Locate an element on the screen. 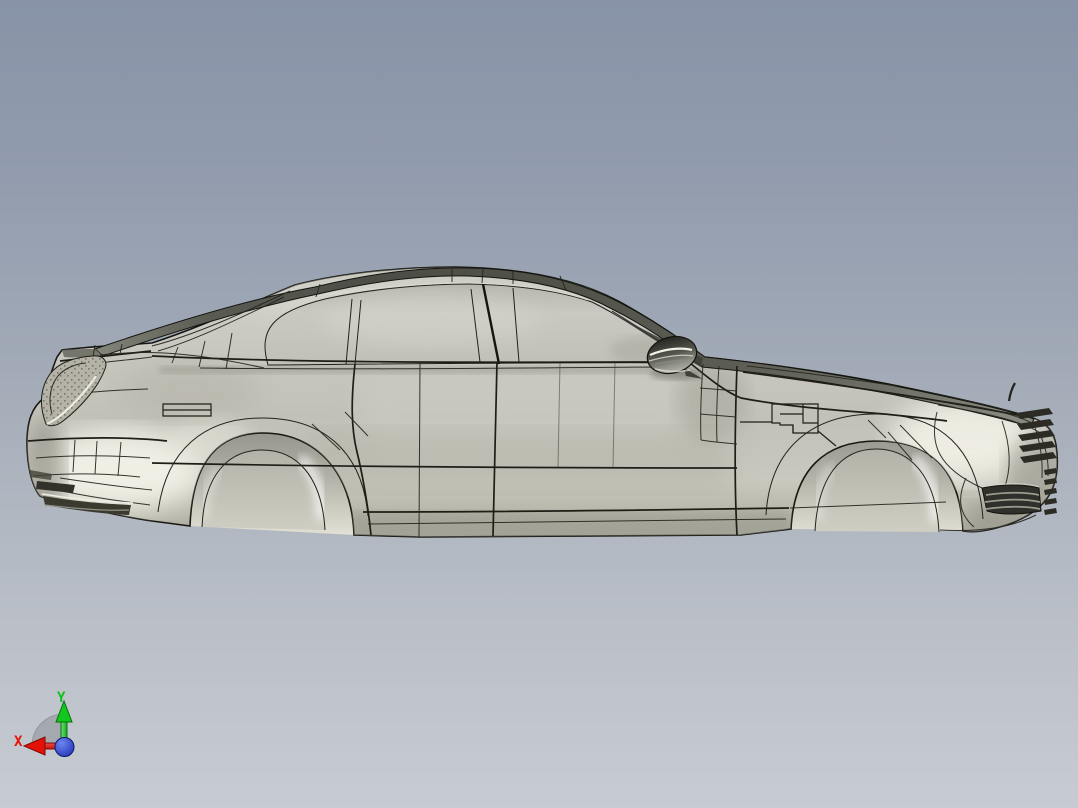  x-axis-label: X is located at coordinates (18, 742).